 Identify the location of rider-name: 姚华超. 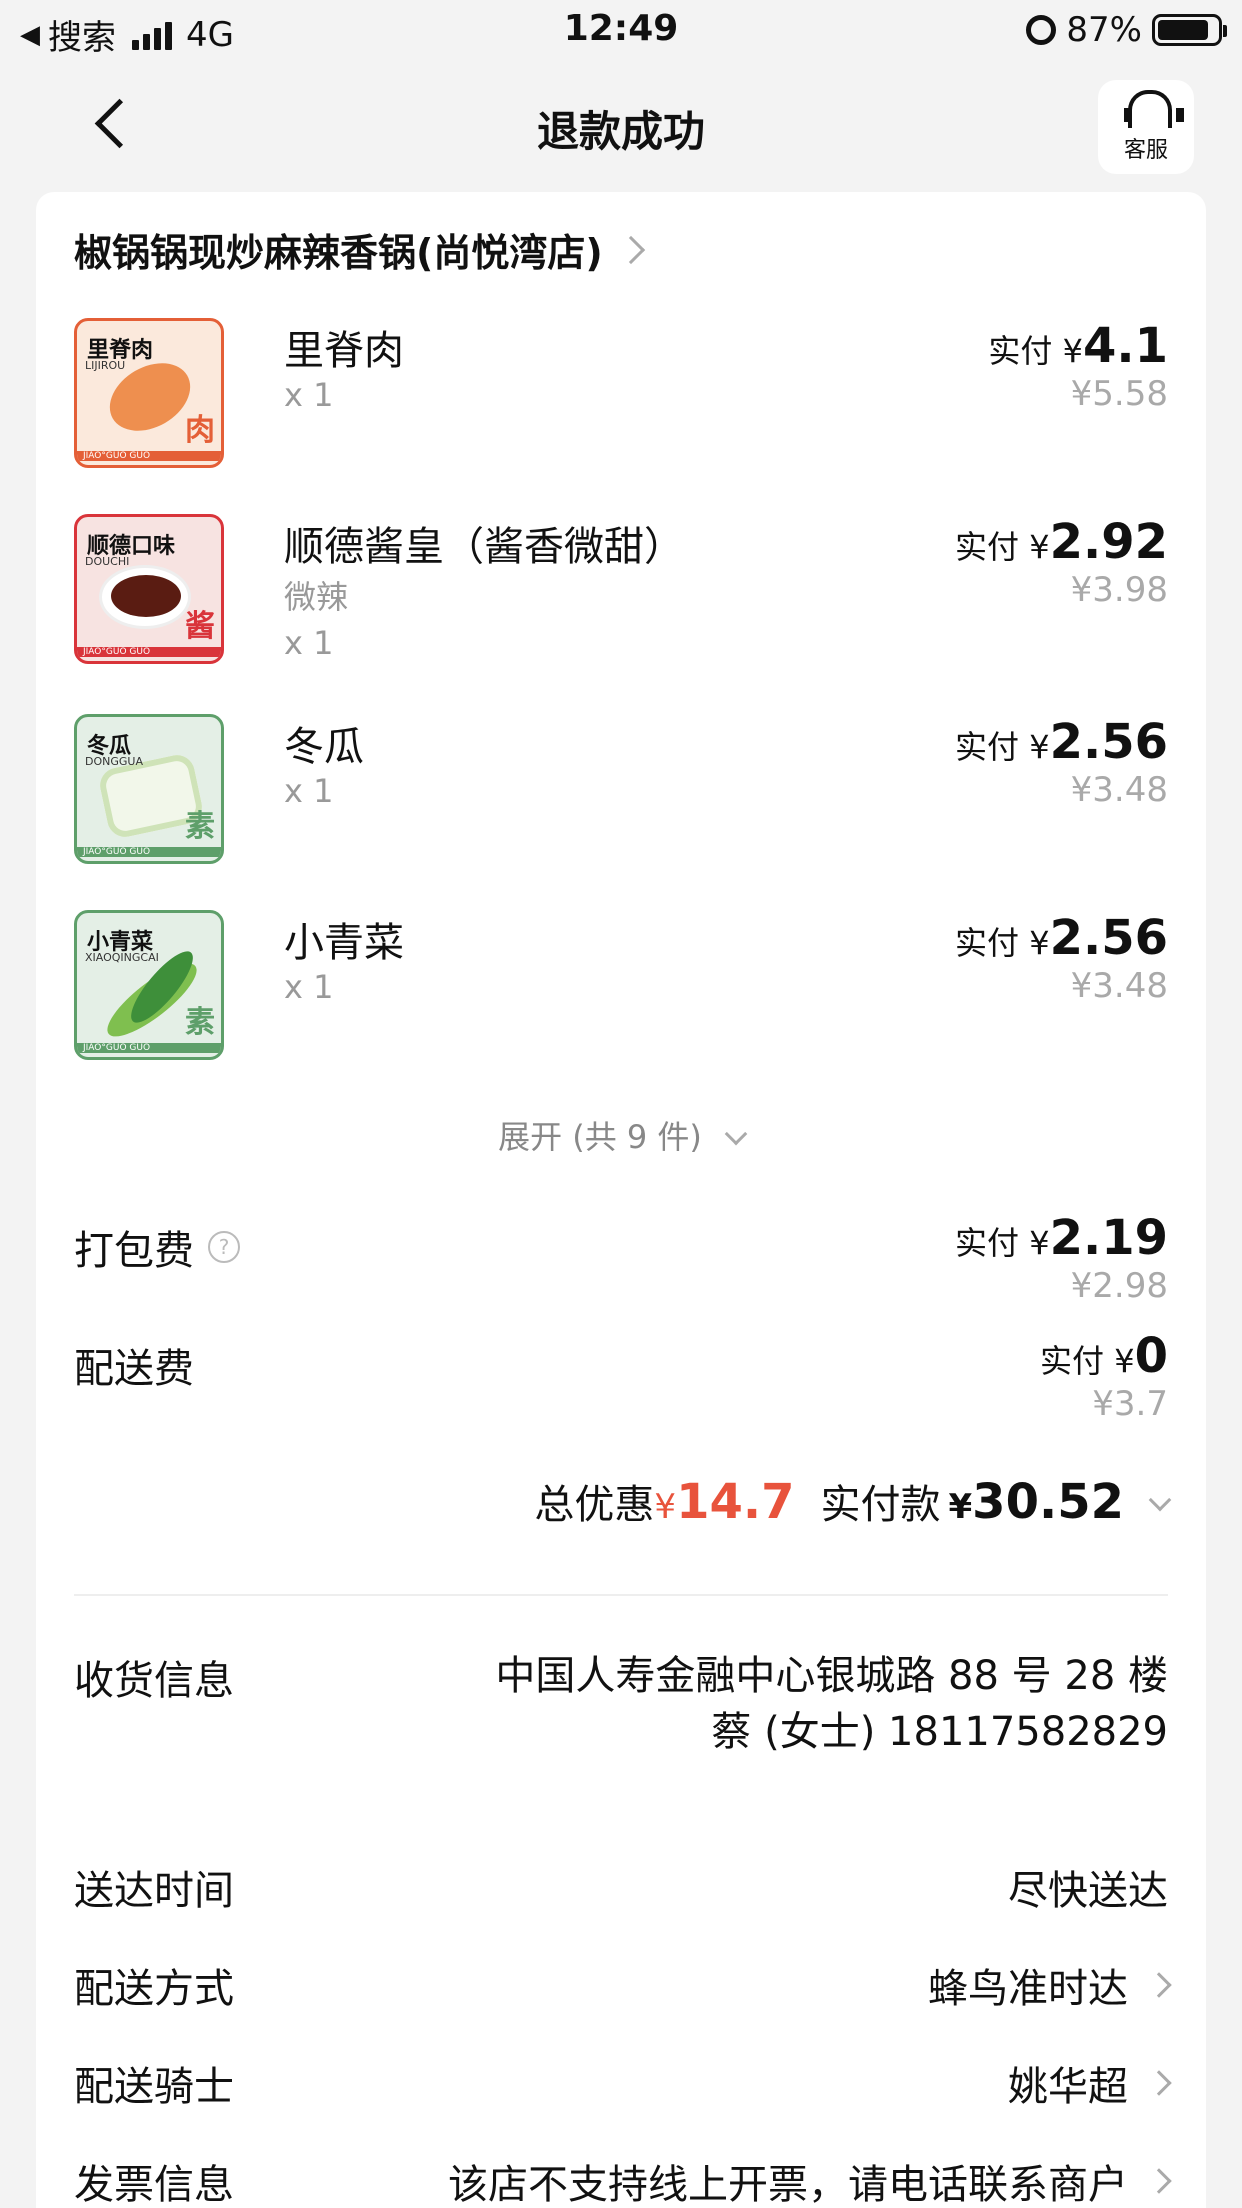
(1068, 2087).